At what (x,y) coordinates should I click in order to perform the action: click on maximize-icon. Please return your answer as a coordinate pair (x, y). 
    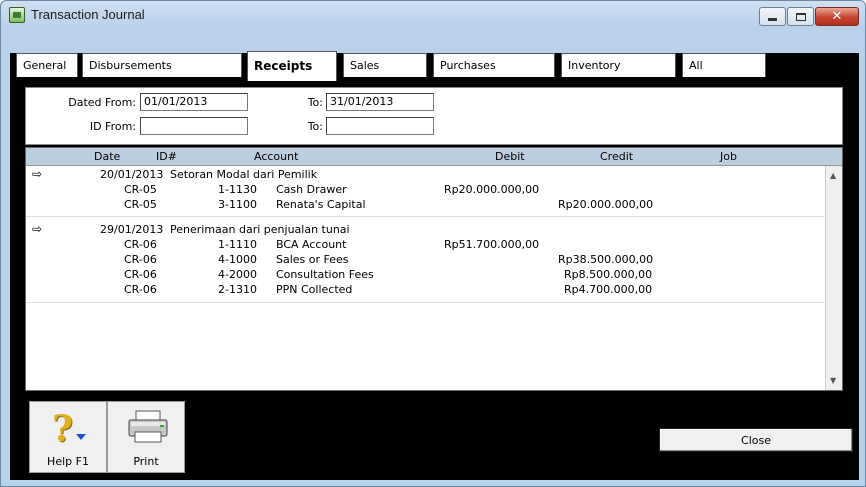
    Looking at the image, I should click on (800, 16).